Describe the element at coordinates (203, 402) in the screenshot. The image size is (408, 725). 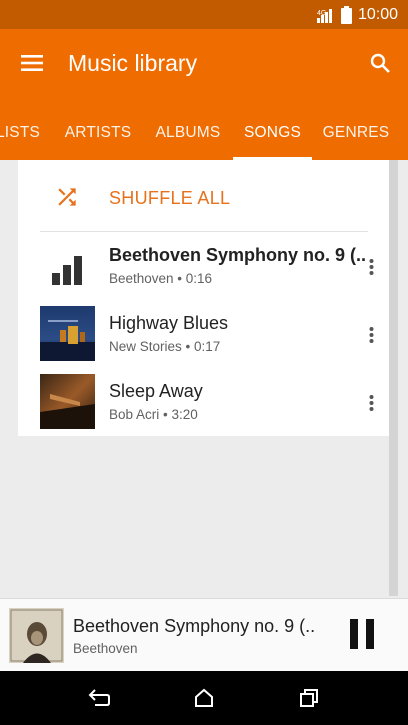
I see `song-row: Sleep Away Bob Acri • 3:20` at that location.